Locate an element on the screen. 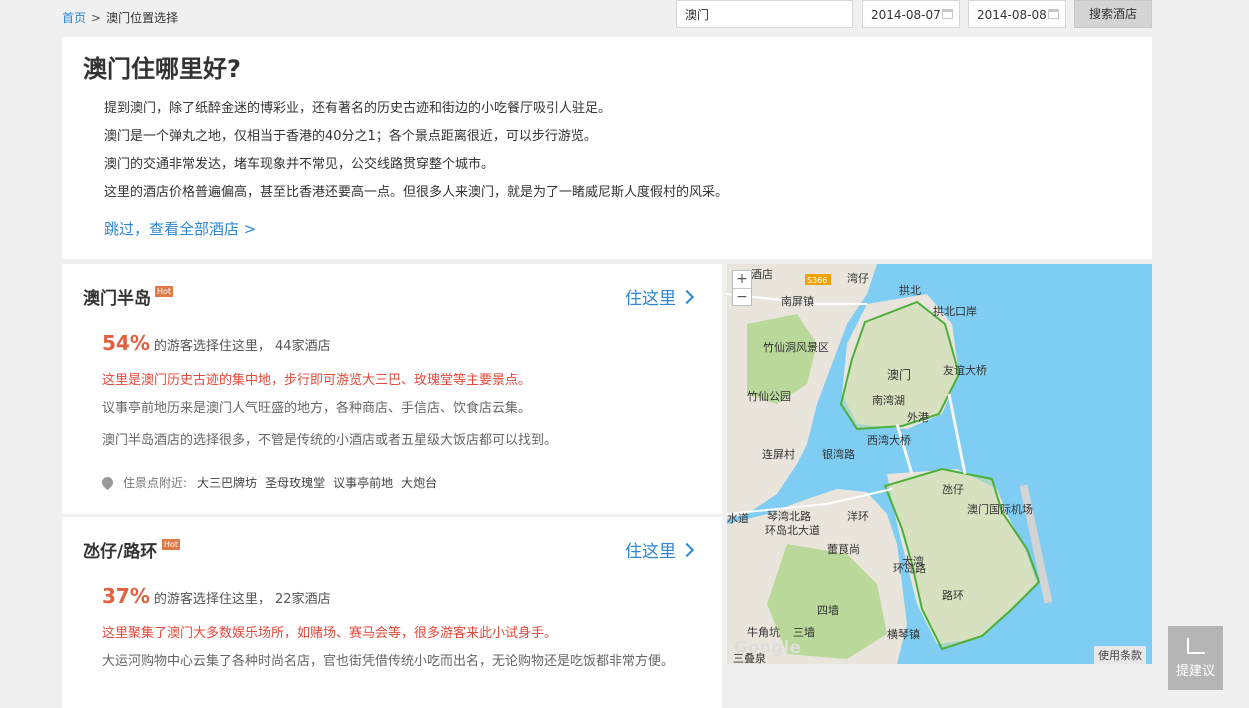 The width and height of the screenshot is (1249, 708). map-label: 澳门国际机场 is located at coordinates (1000, 509).